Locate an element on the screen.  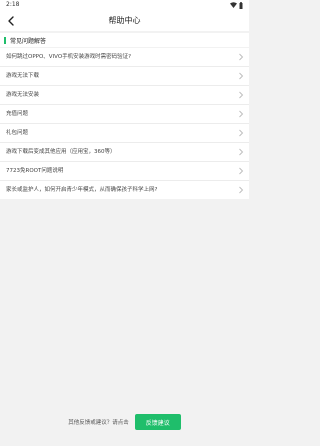
faq-item: 充值问题 is located at coordinates (124, 114).